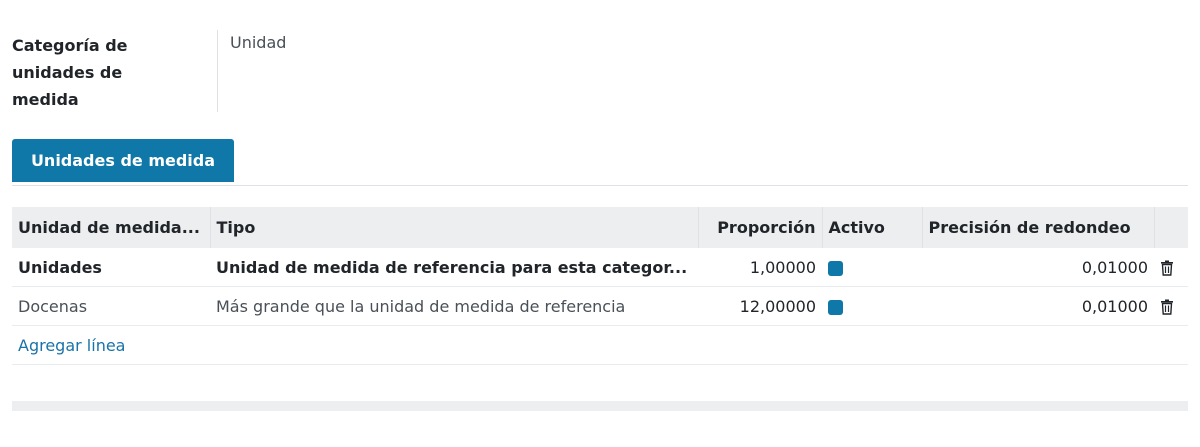 This screenshot has height=447, width=1200. Describe the element at coordinates (123, 160) in the screenshot. I see `tab-units-of-measure: Unidades de medida` at that location.